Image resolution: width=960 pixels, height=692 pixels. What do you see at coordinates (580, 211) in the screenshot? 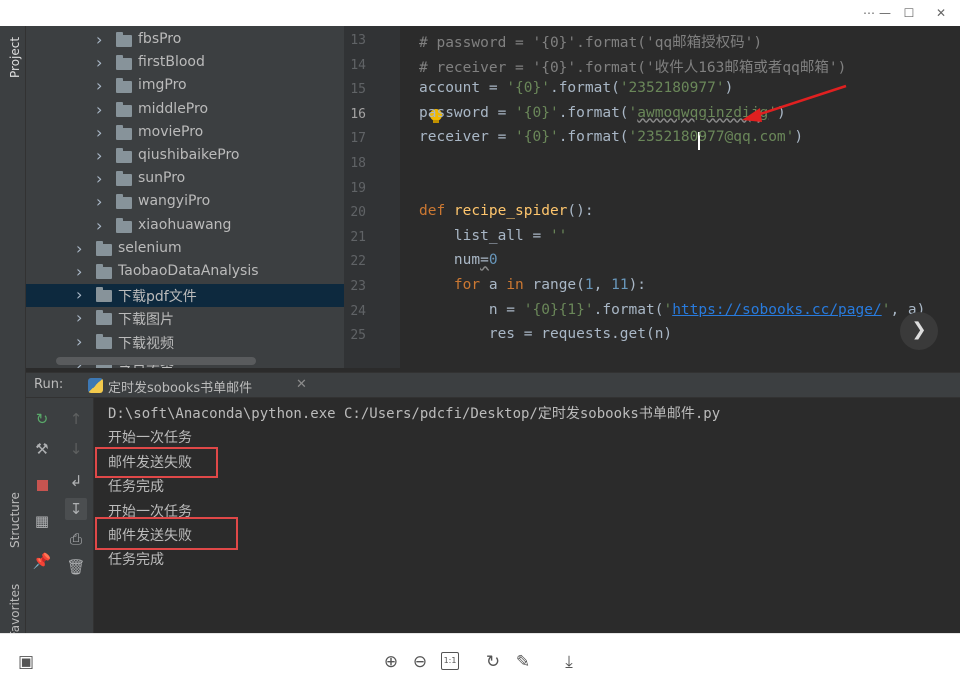
I see `code-token: ():` at bounding box center [580, 211].